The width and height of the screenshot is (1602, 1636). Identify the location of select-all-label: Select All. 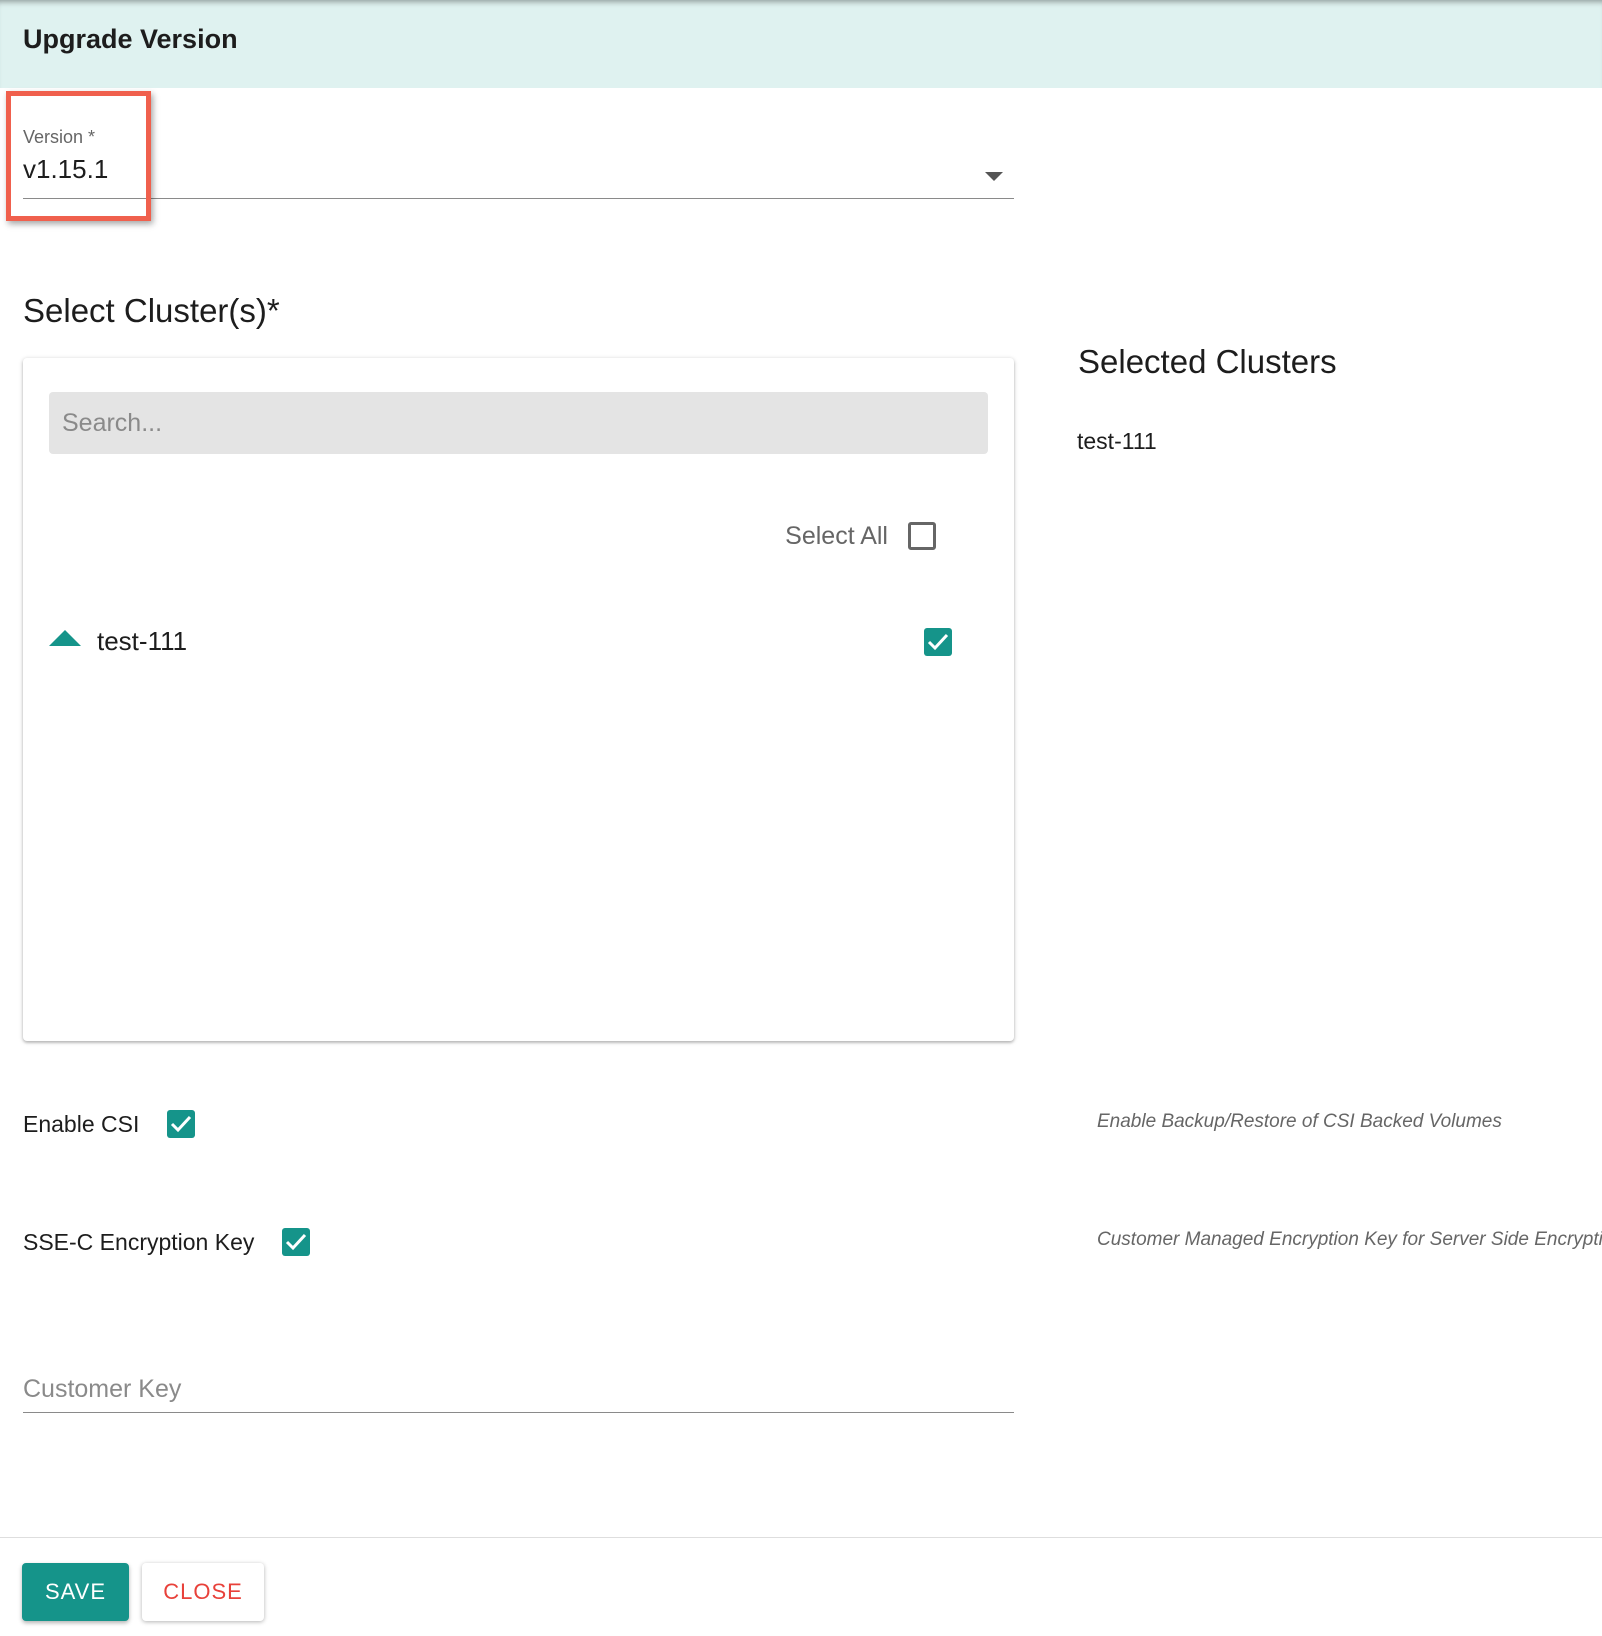
(836, 535).